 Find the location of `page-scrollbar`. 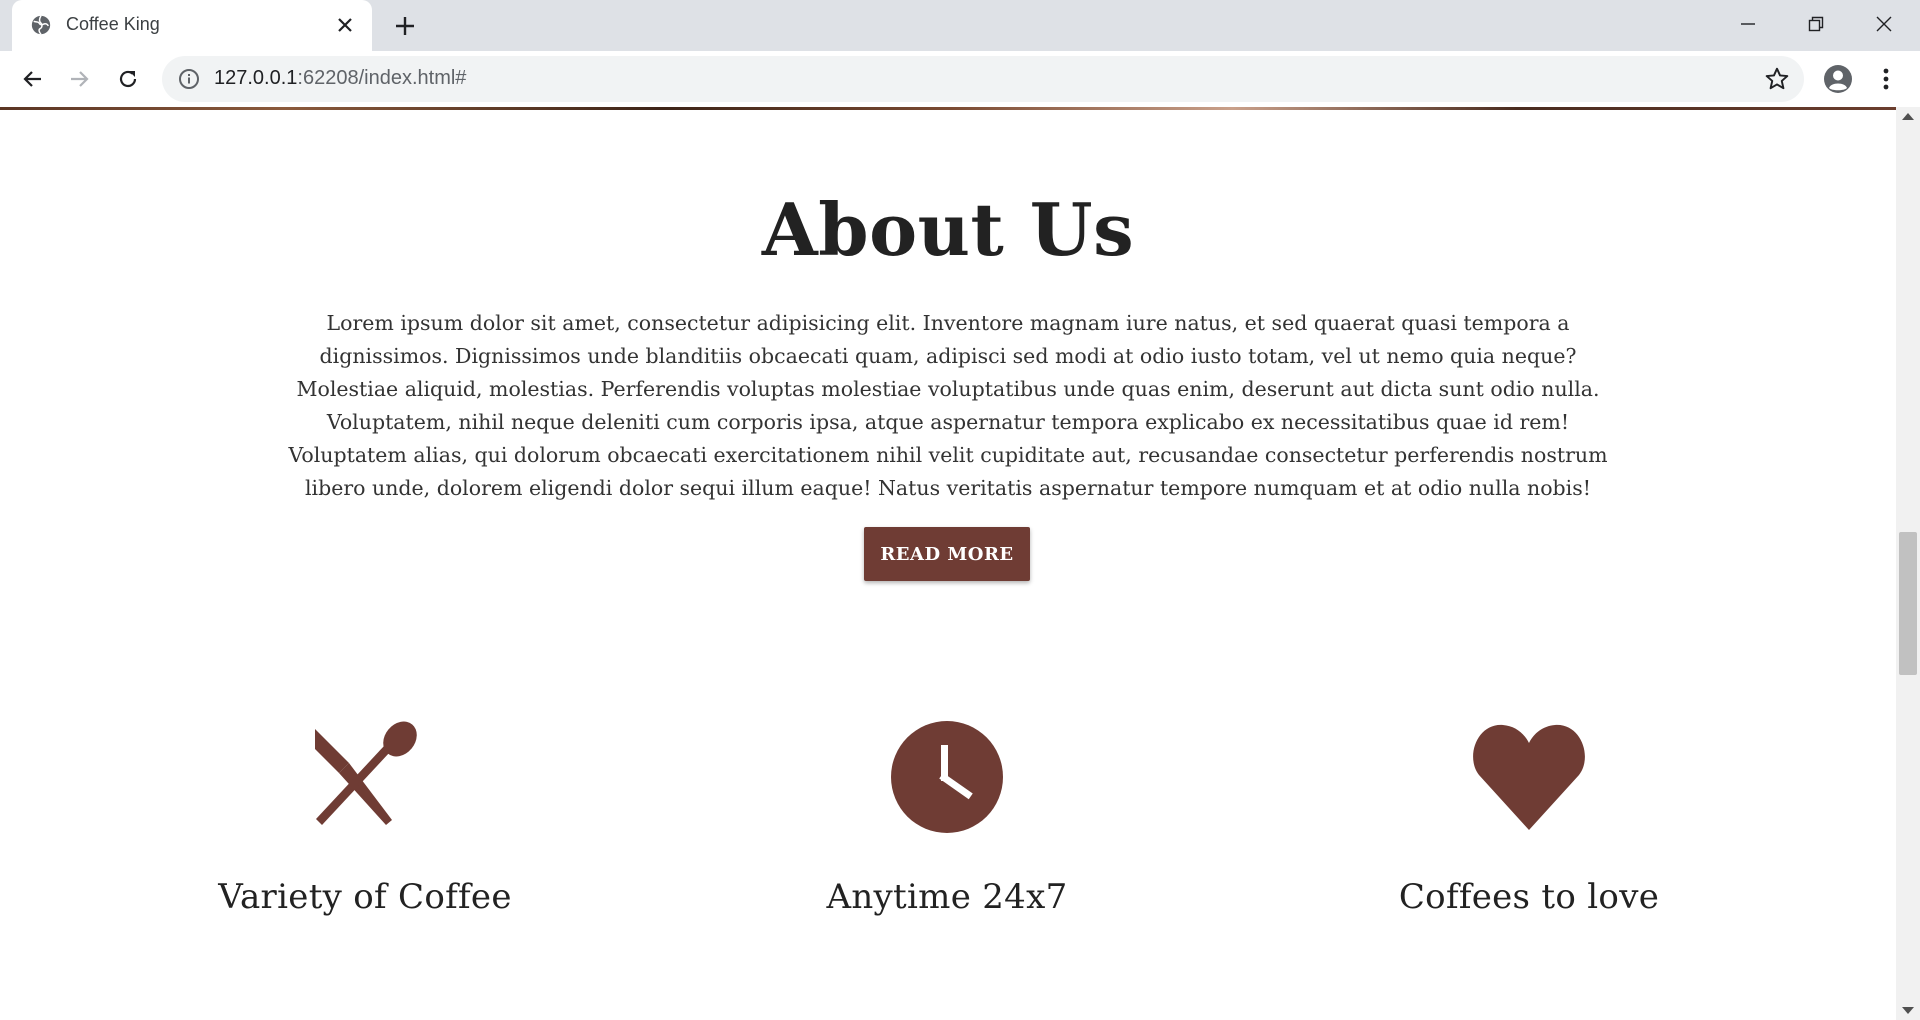

page-scrollbar is located at coordinates (1908, 563).